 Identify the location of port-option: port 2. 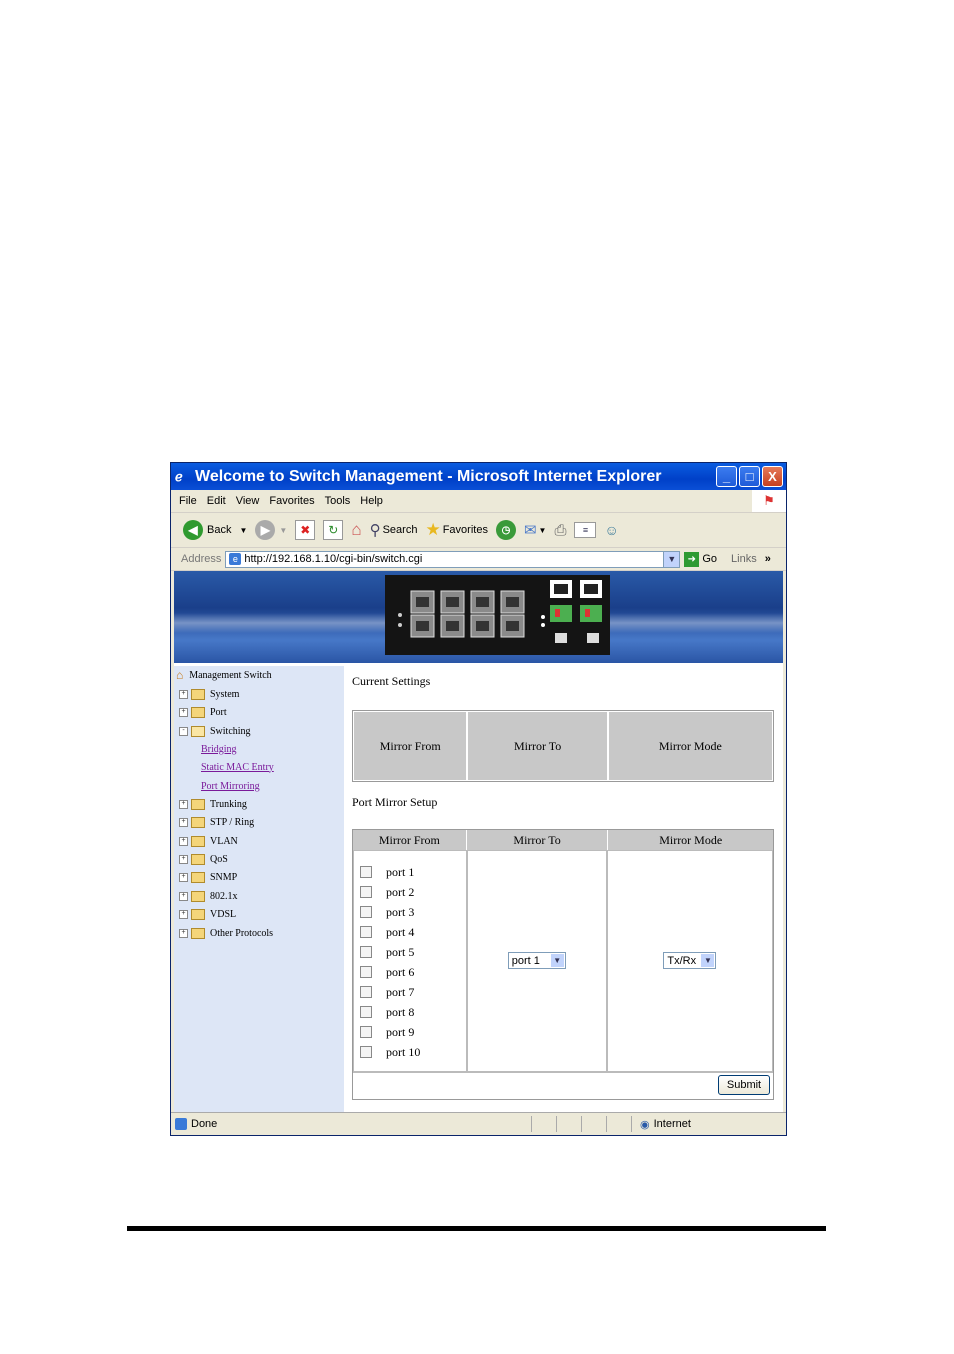
(387, 892).